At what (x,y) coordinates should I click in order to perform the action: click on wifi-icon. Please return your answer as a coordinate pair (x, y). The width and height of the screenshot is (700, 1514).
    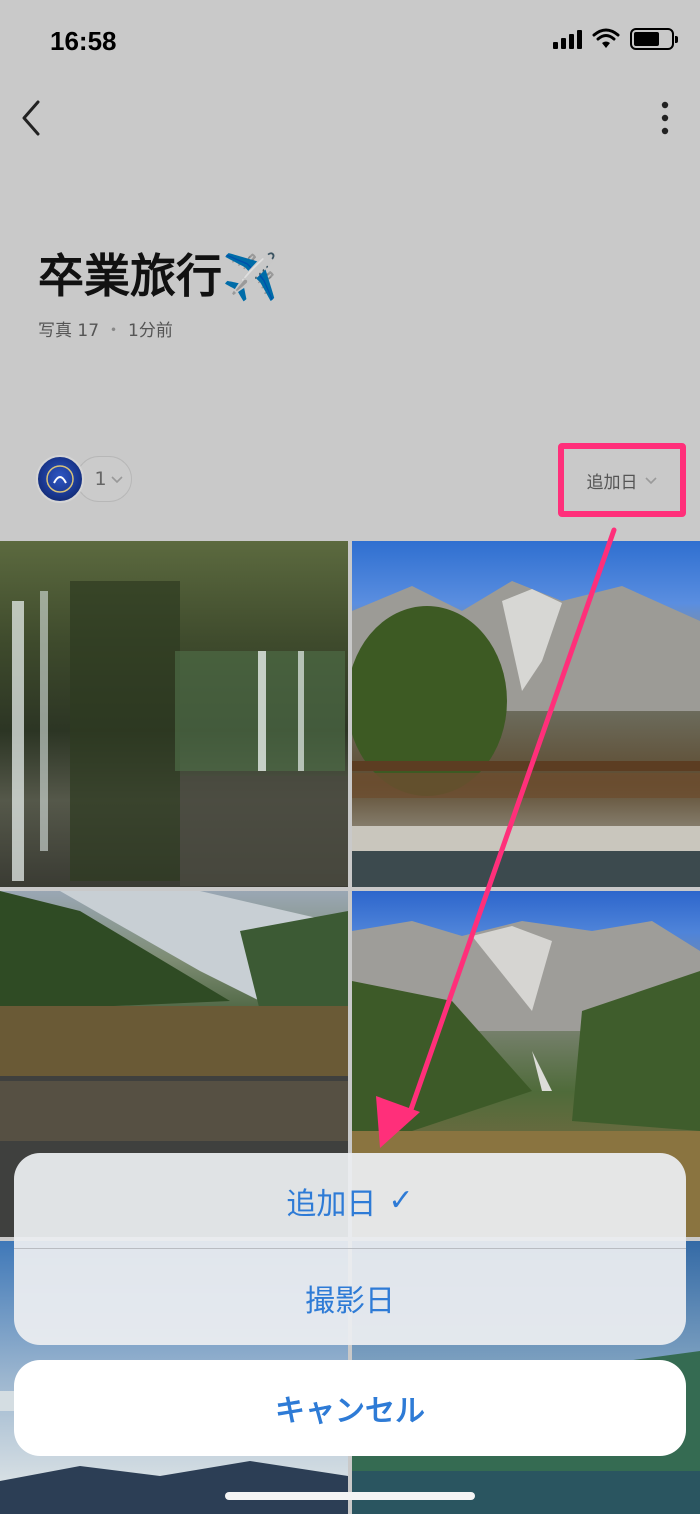
    Looking at the image, I should click on (606, 38).